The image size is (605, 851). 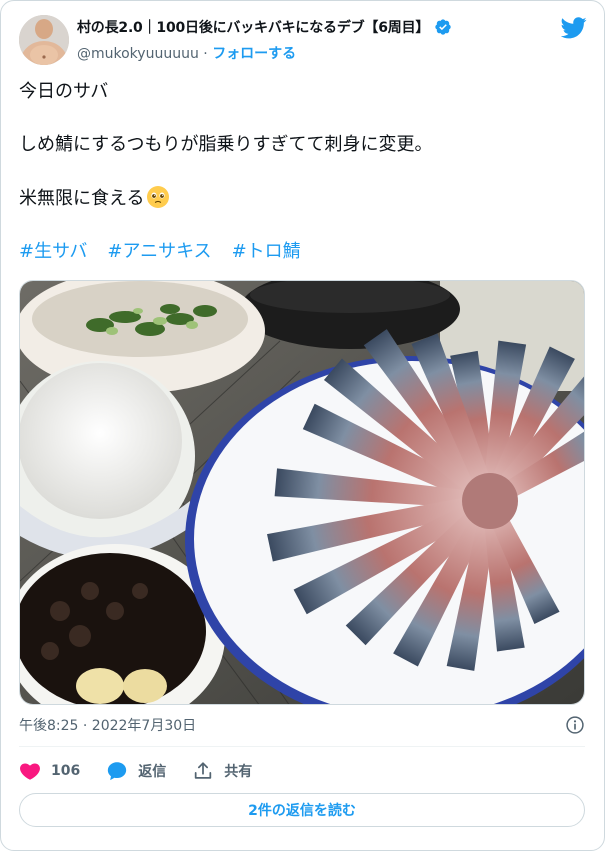 I want to click on heart-icon, so click(x=30, y=771).